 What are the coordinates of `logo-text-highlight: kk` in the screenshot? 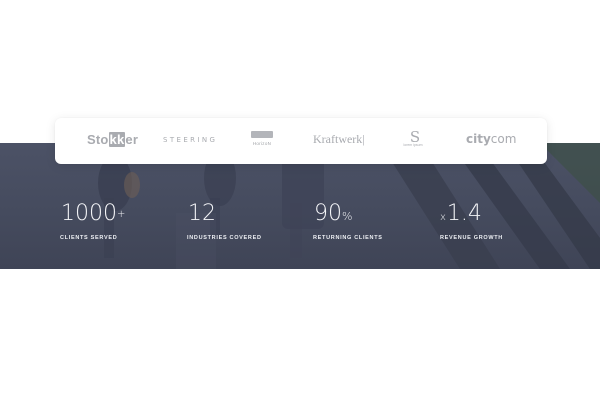 It's located at (117, 139).